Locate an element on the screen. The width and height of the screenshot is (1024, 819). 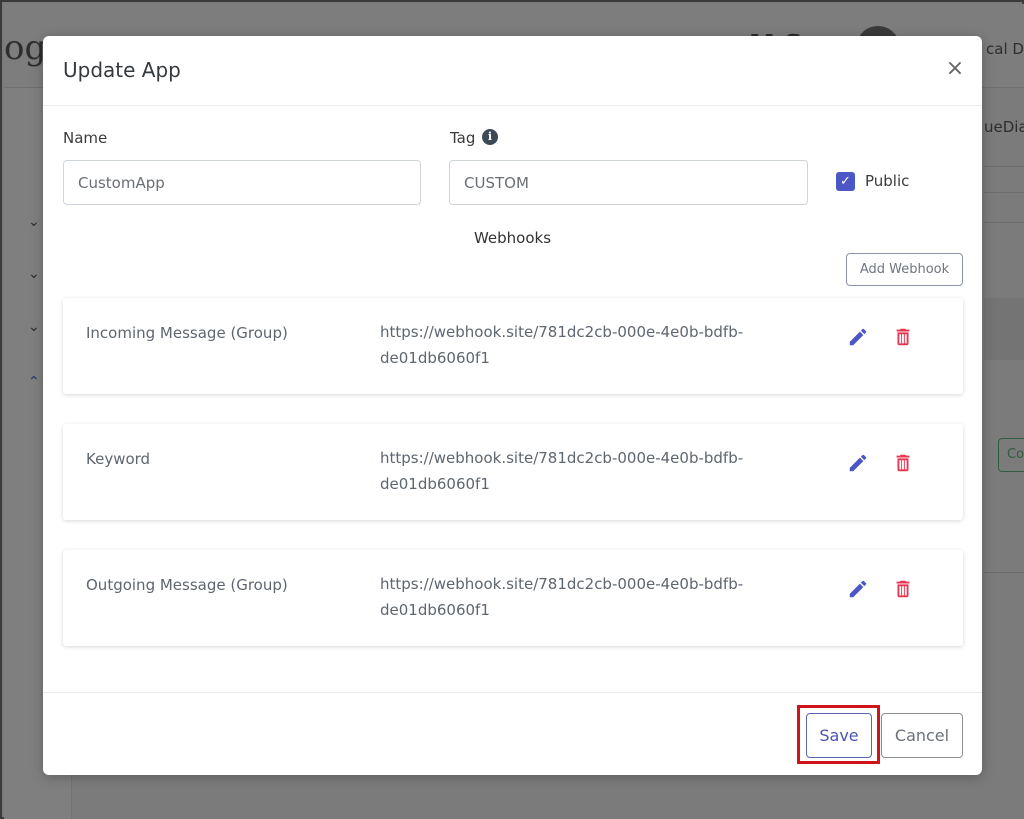
info-icon: i is located at coordinates (490, 137).